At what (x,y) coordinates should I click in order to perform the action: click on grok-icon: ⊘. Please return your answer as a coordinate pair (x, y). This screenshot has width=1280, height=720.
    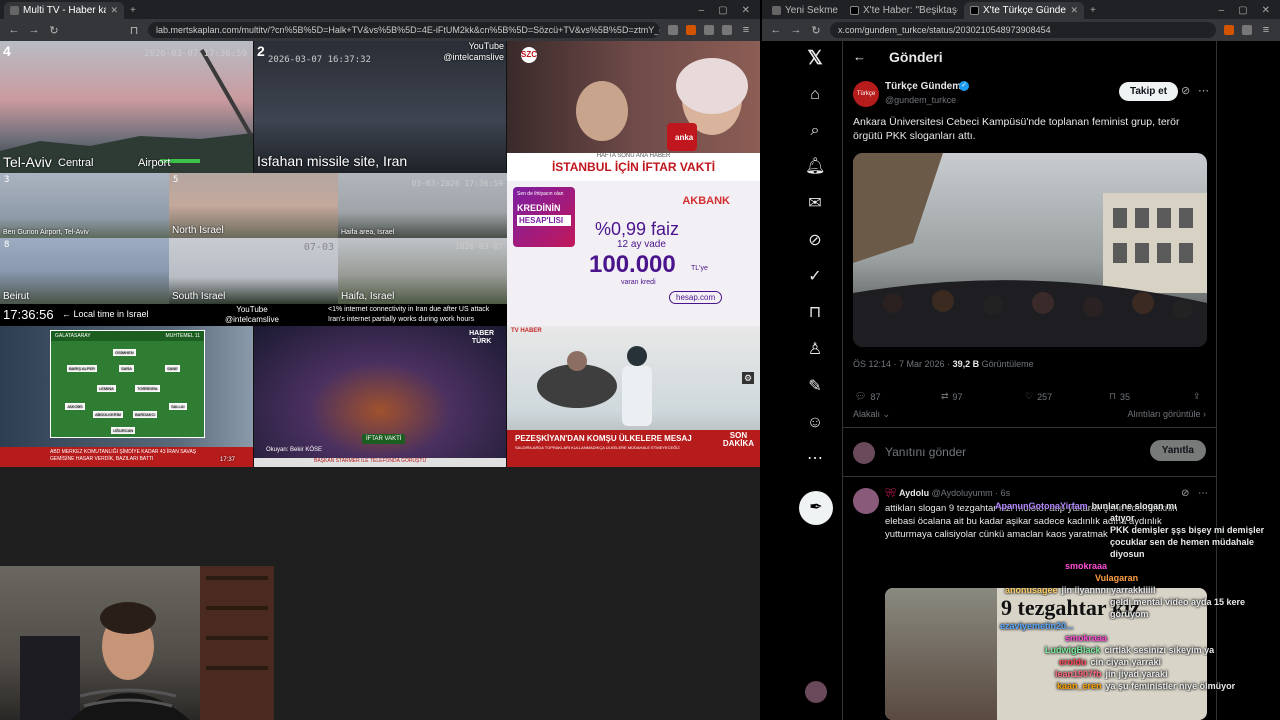
    Looking at the image, I should click on (815, 241).